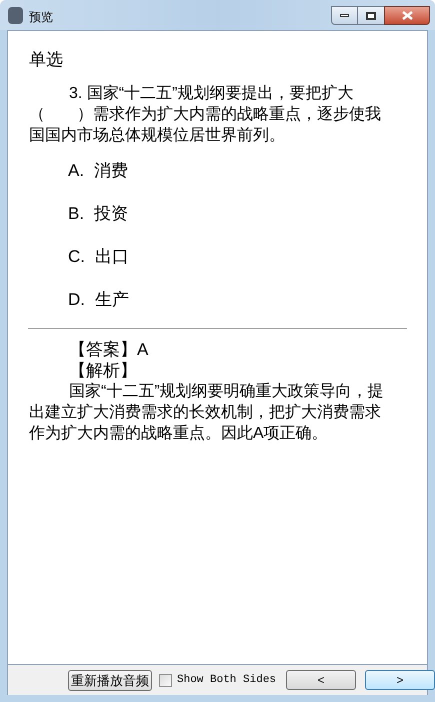 The image size is (435, 702). Describe the element at coordinates (109, 349) in the screenshot. I see `answer-line: 【答案】A` at that location.